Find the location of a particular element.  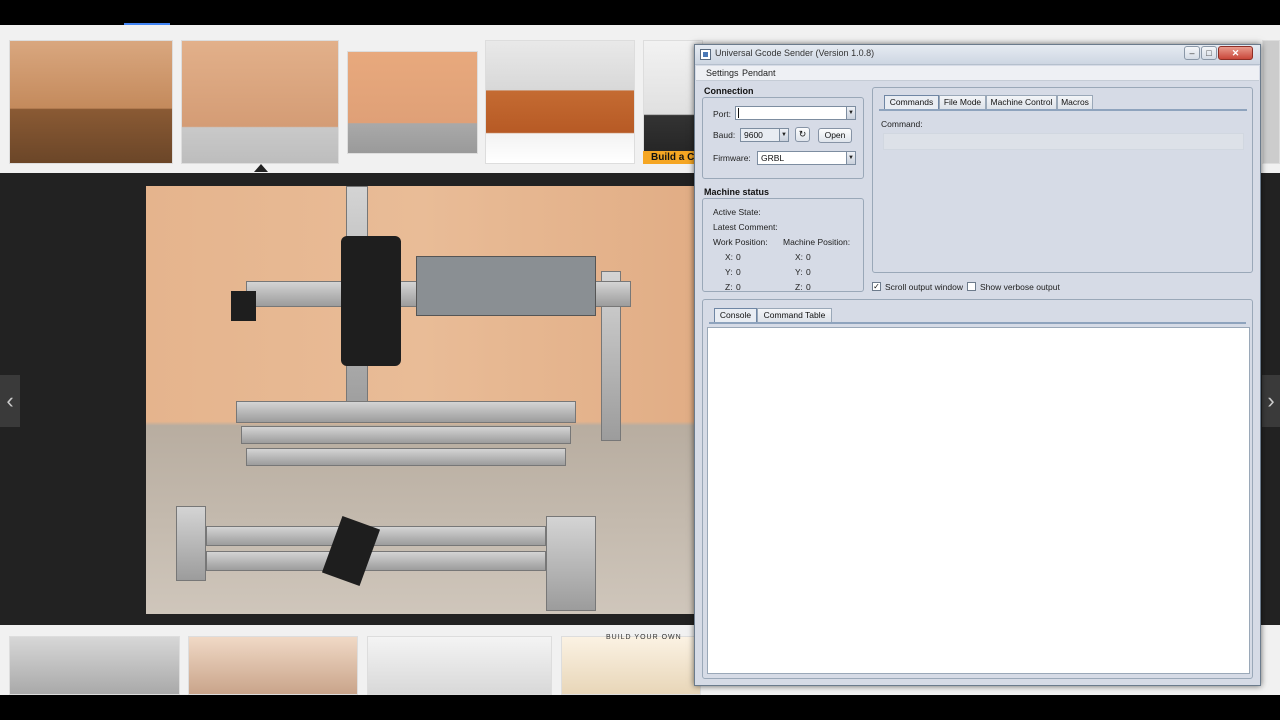

tab-machine-control: Machine Control is located at coordinates (1021, 102).